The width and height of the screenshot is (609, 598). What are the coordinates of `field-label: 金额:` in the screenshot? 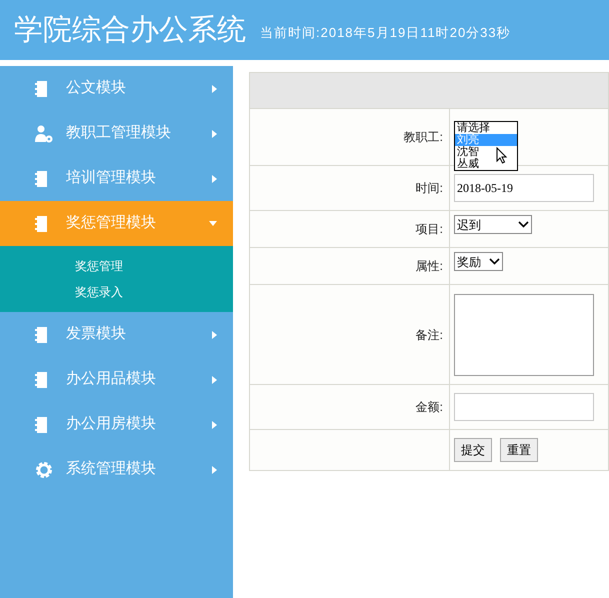 It's located at (429, 407).